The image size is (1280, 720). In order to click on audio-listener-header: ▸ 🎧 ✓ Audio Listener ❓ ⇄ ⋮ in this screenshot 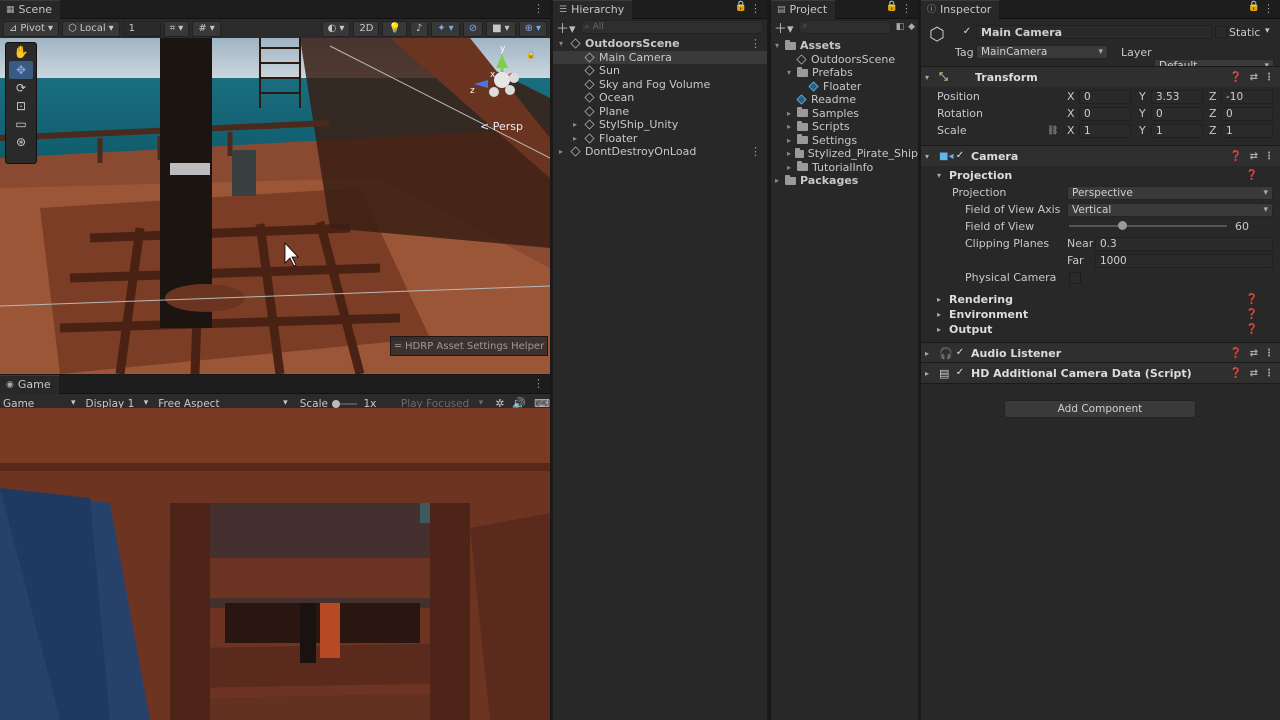, I will do `click(1100, 352)`.